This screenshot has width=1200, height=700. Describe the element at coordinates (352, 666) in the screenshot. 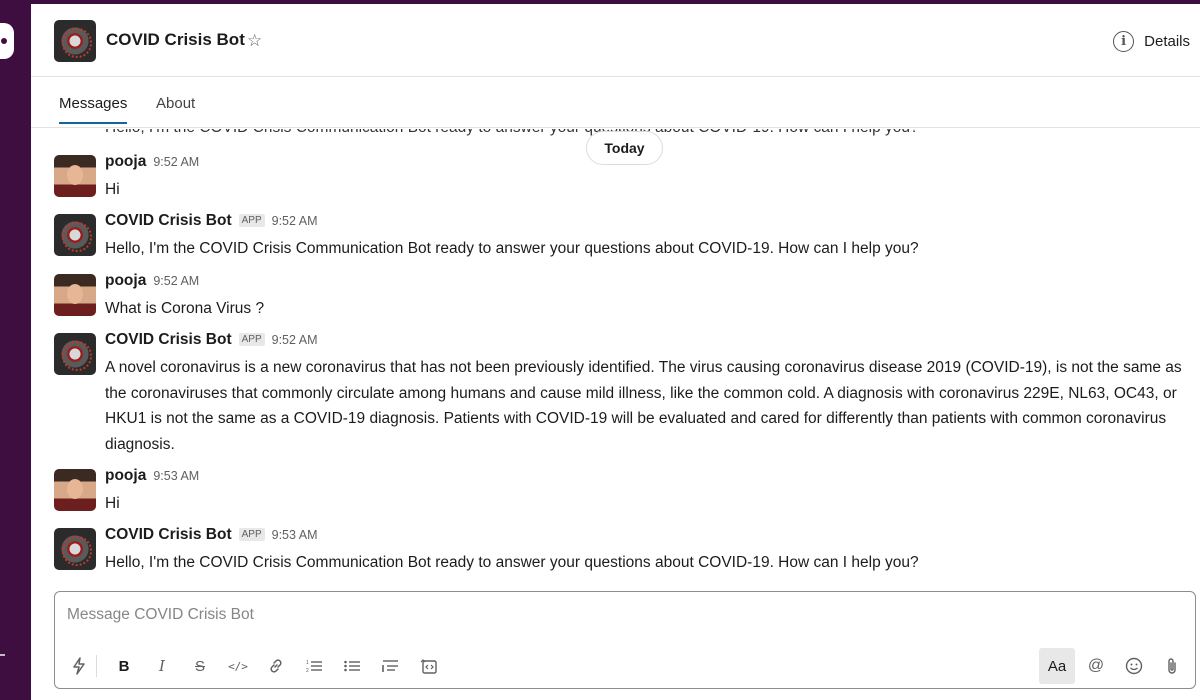

I see `bulleted-list-icon` at that location.